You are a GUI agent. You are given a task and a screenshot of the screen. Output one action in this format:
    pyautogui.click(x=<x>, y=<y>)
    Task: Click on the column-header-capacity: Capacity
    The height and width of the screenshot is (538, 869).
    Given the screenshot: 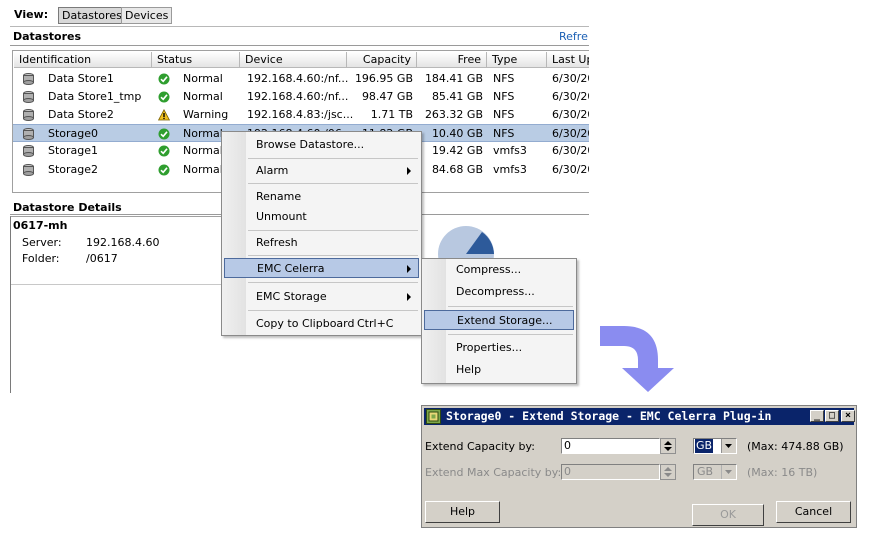 What is the action you would take?
    pyautogui.click(x=382, y=60)
    